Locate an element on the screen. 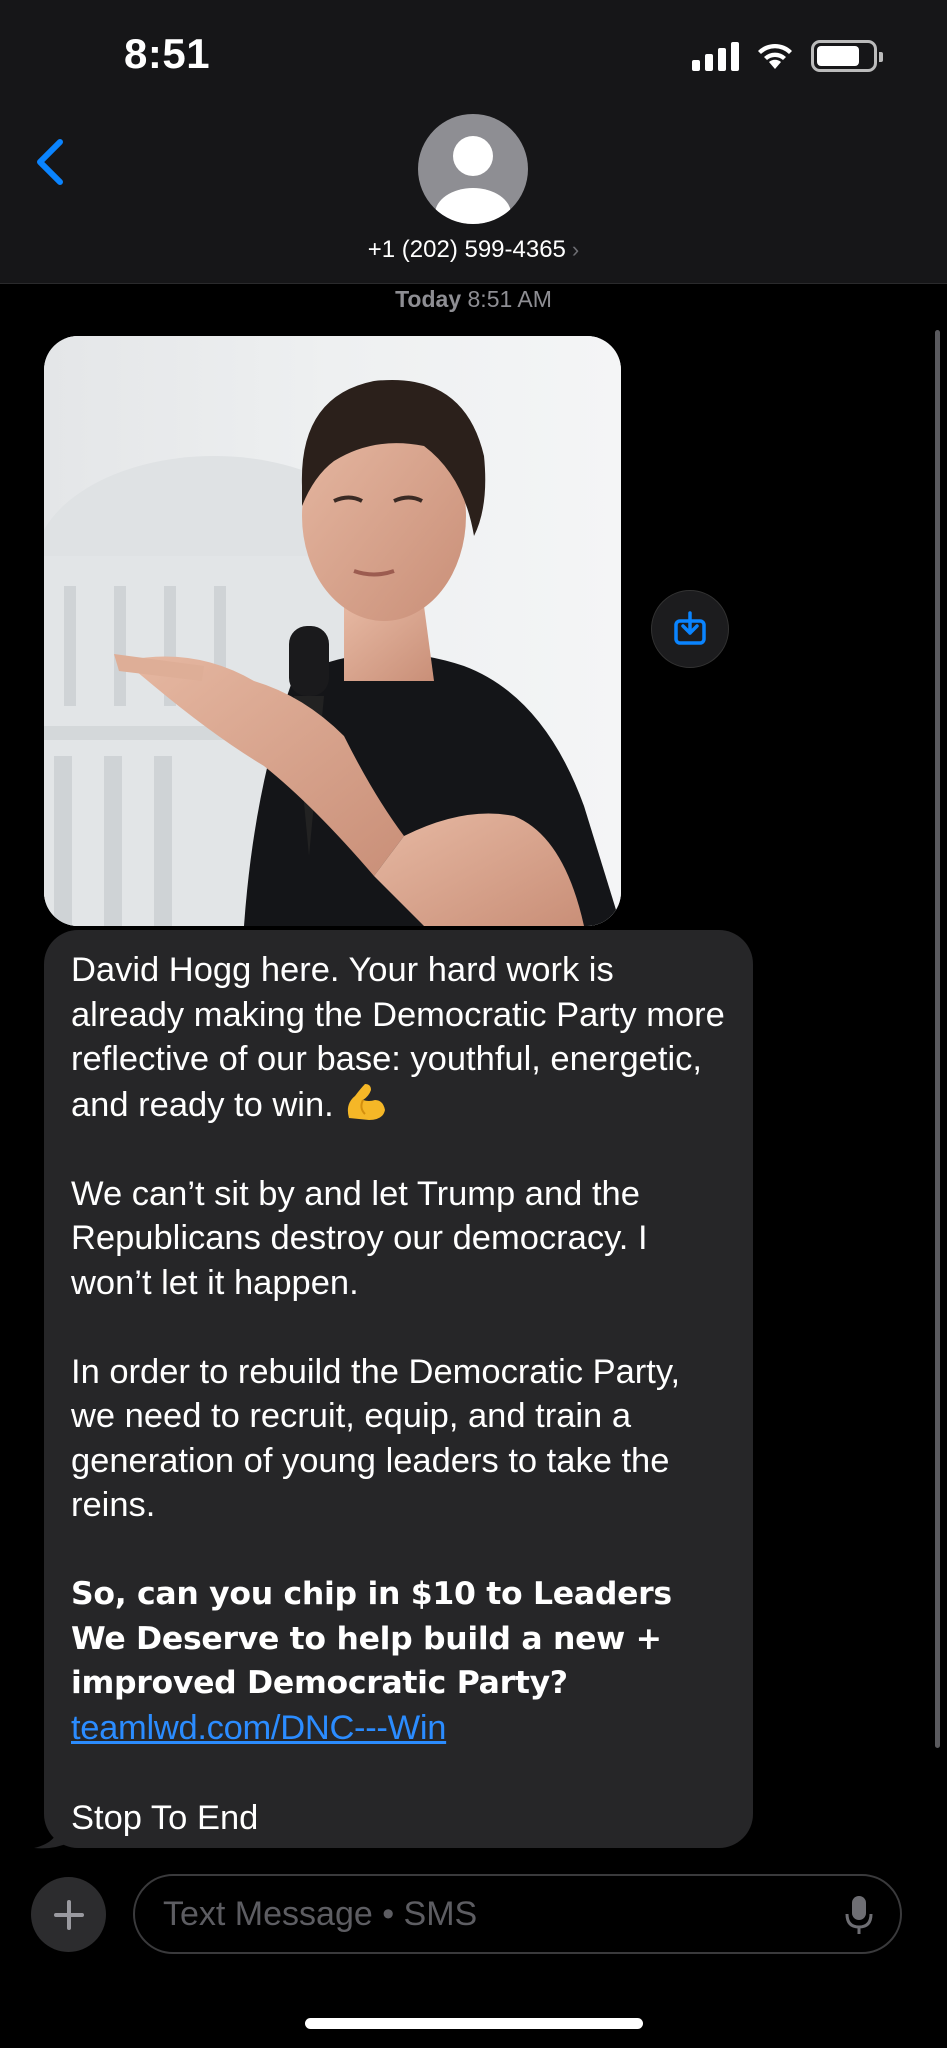 Image resolution: width=947 pixels, height=2048 pixels. conversation-header: 8:51 +1 (202) 599-4365 › is located at coordinates (473, 142).